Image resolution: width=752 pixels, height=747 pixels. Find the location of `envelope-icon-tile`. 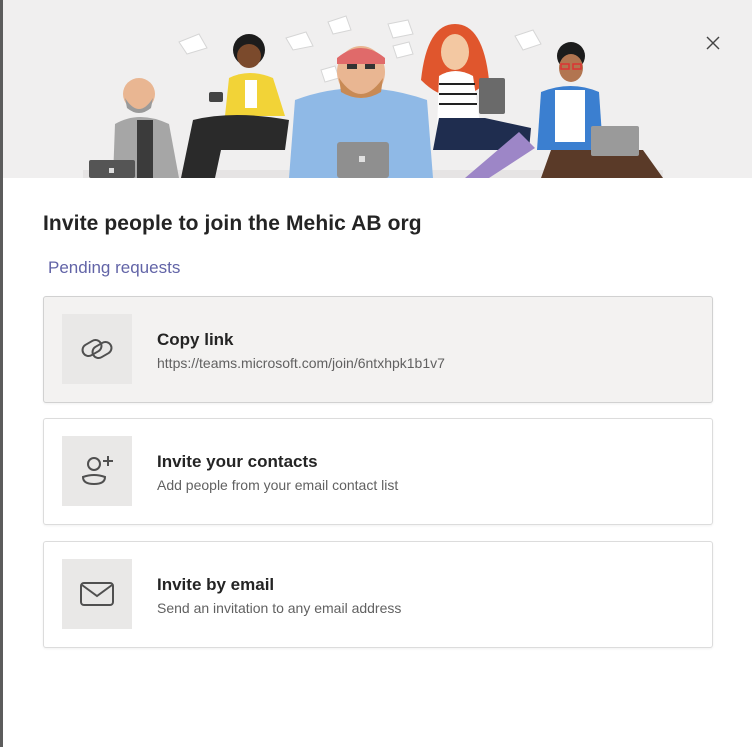

envelope-icon-tile is located at coordinates (97, 594).